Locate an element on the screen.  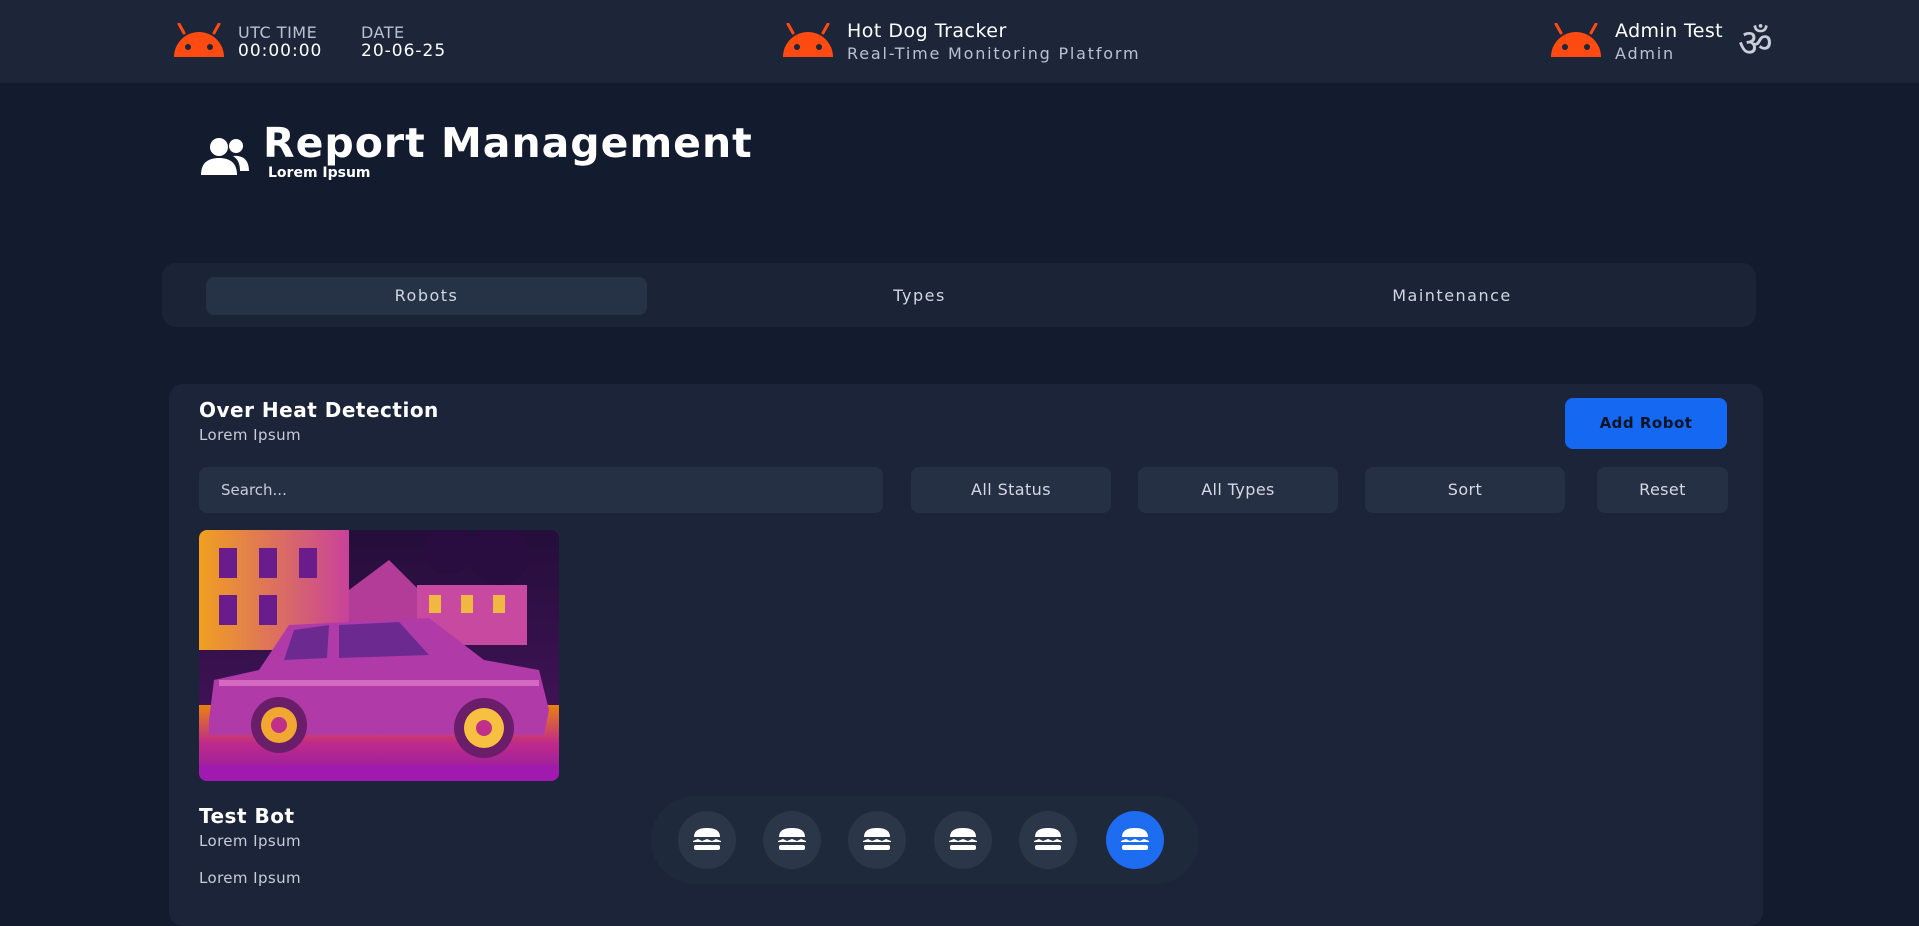
utc-time-value: 00:00:00 is located at coordinates (280, 51).